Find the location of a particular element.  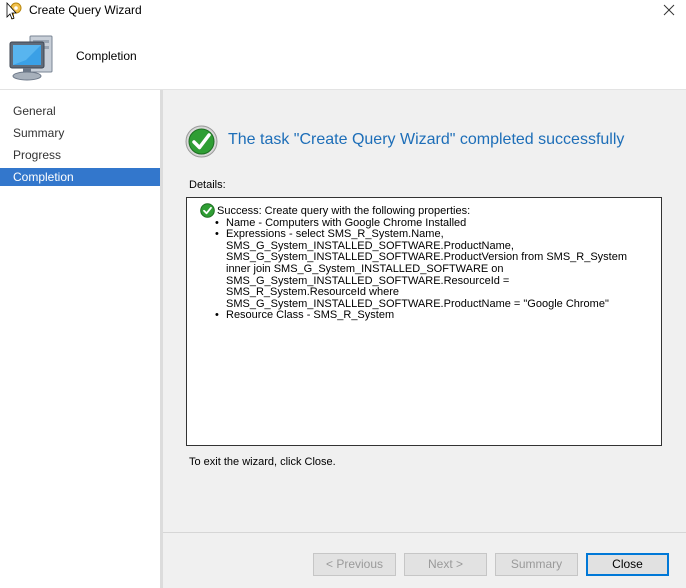

wizard-header: Completion is located at coordinates (343, 56).